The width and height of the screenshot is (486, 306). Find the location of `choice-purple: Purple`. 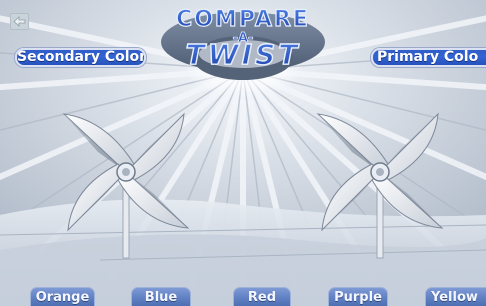

choice-purple: Purple is located at coordinates (358, 296).